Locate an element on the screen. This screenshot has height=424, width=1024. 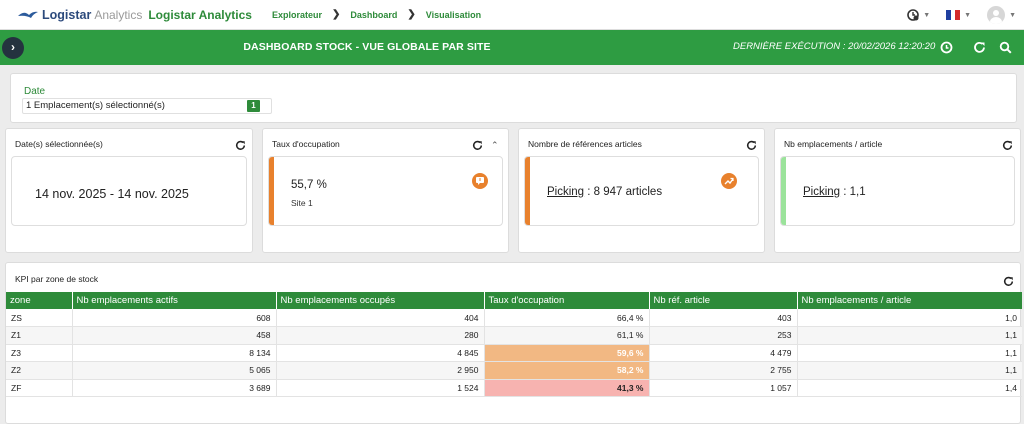
kpi-card: 55,7 % Site 1 is located at coordinates (385, 191).